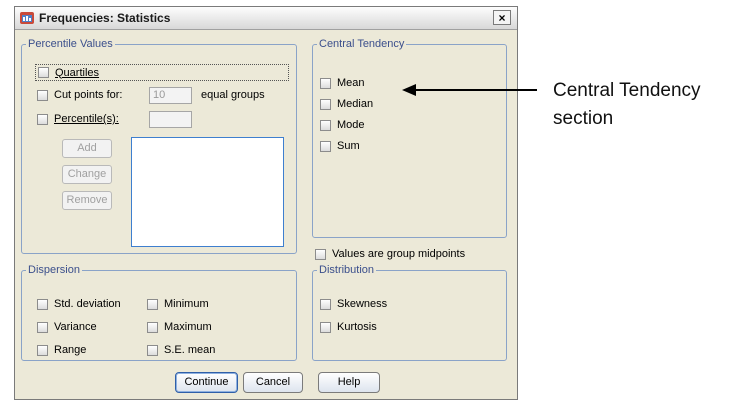  Describe the element at coordinates (42, 95) in the screenshot. I see `cut-points-checkbox` at that location.